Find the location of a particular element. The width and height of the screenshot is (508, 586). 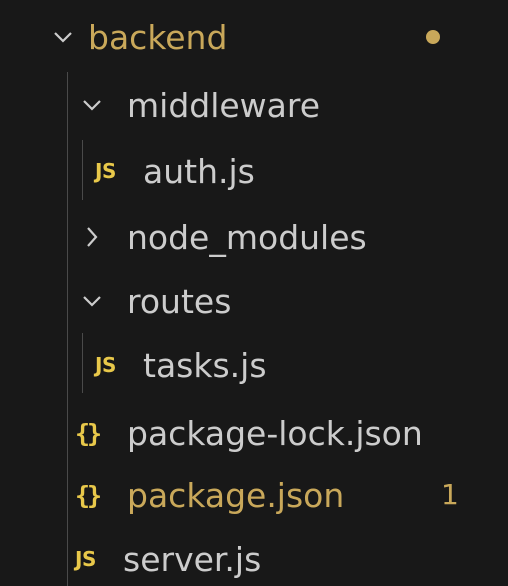

modified-dot-indicator is located at coordinates (433, 37).